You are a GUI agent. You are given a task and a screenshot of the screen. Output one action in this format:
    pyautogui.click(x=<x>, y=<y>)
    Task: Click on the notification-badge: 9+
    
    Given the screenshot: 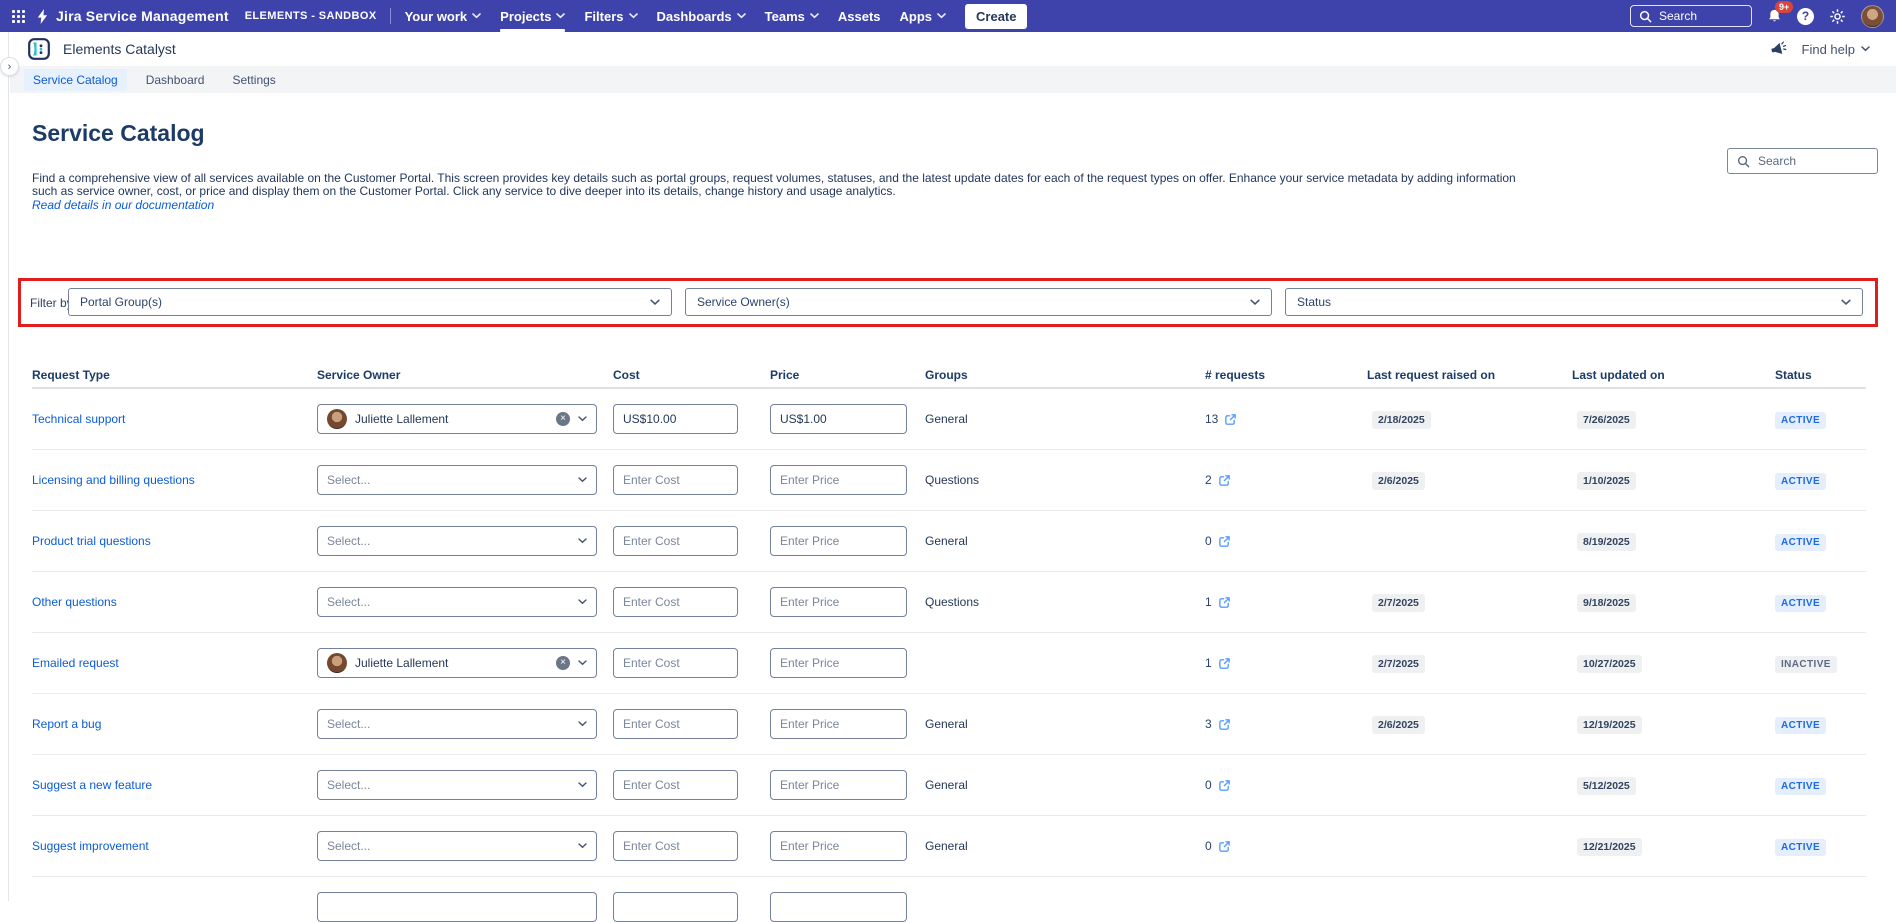 What is the action you would take?
    pyautogui.click(x=1784, y=7)
    